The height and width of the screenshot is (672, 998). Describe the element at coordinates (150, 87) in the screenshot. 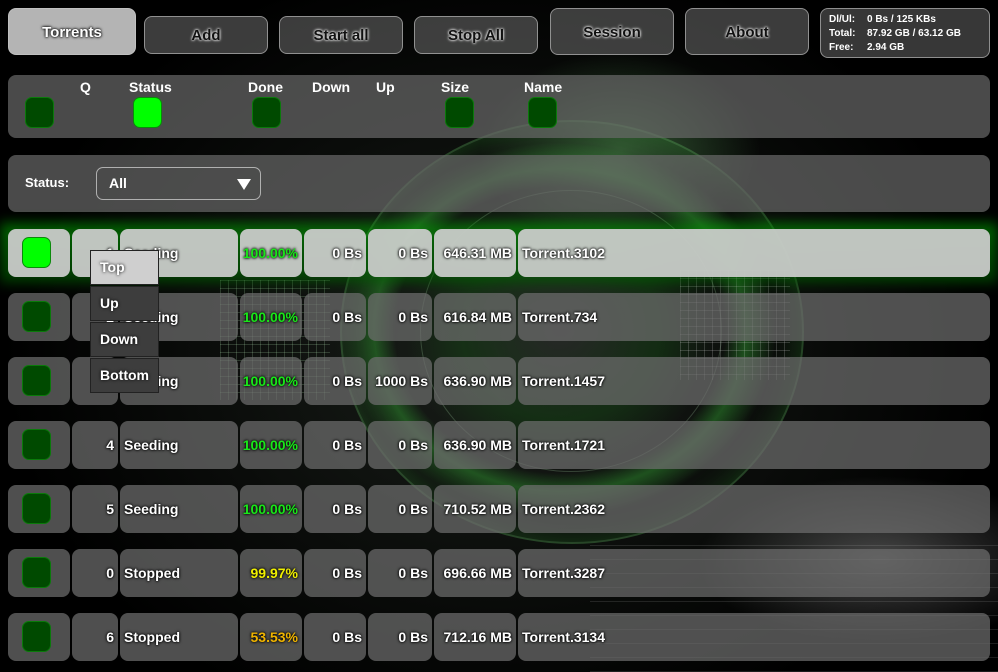

I see `header-status-label: Status` at that location.